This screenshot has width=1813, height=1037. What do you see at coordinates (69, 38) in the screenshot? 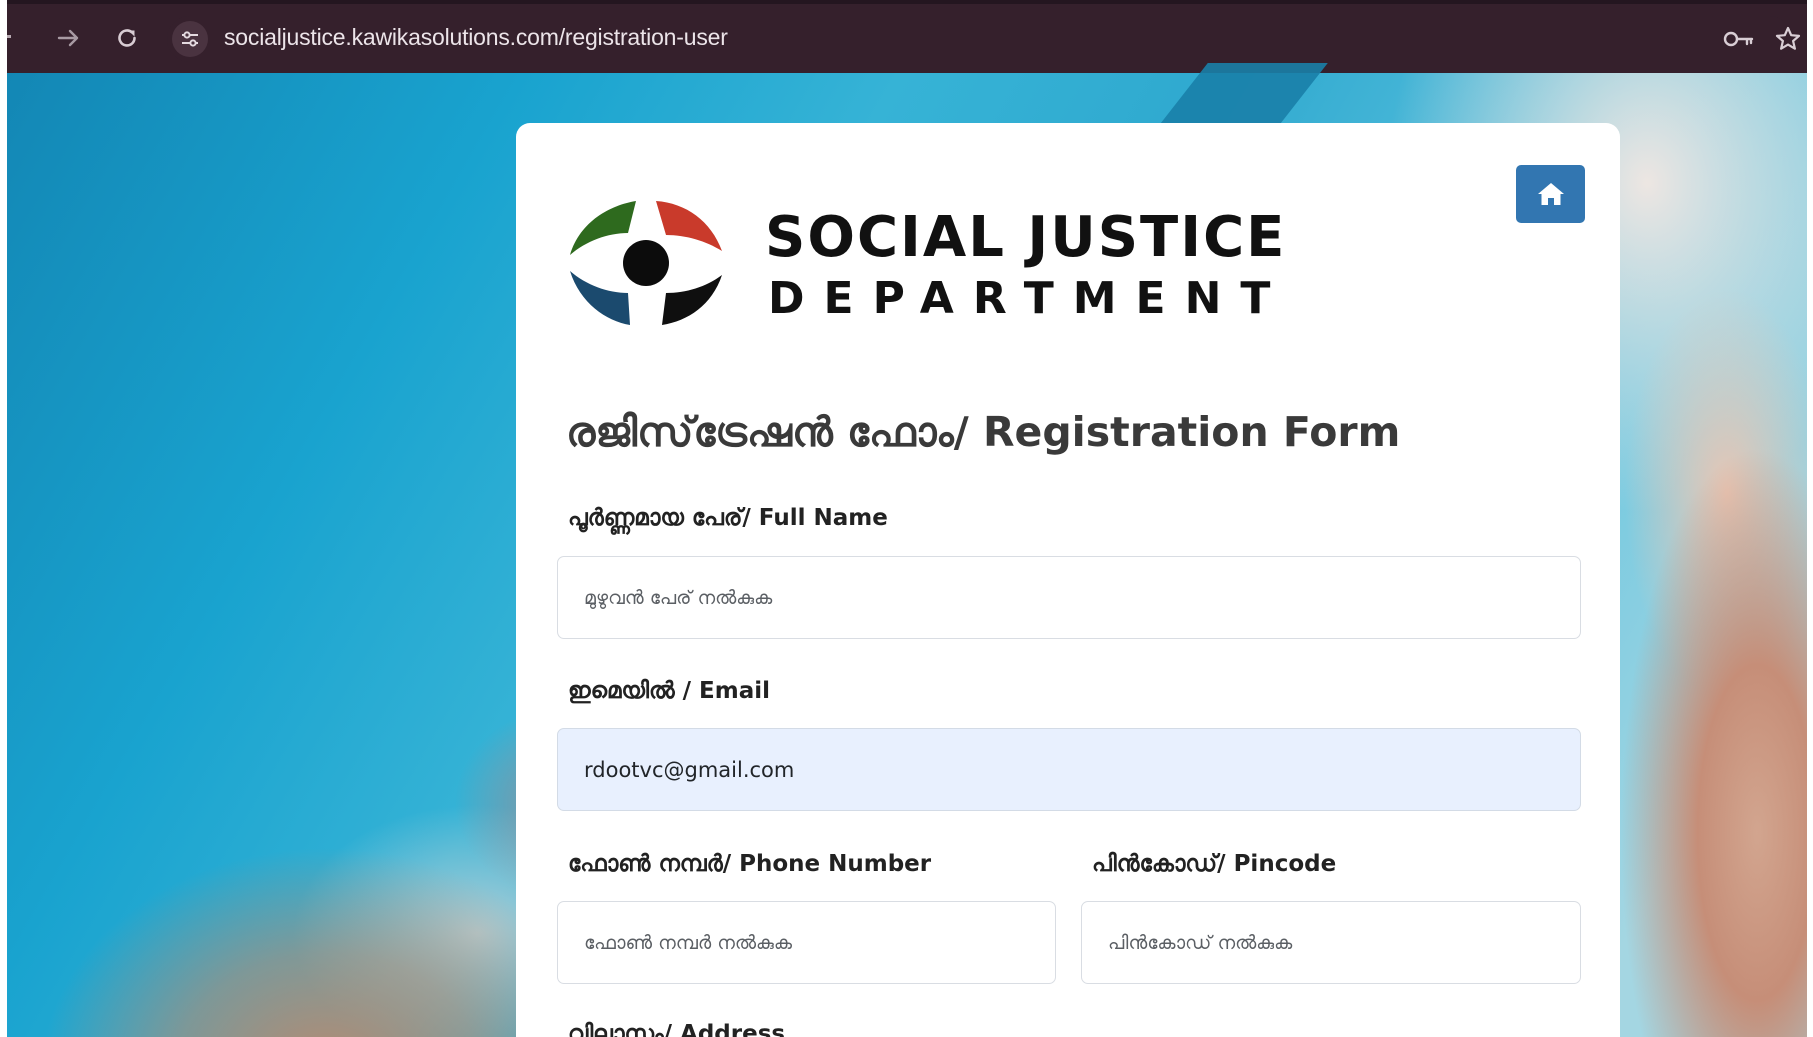
I see `forward-icon` at bounding box center [69, 38].